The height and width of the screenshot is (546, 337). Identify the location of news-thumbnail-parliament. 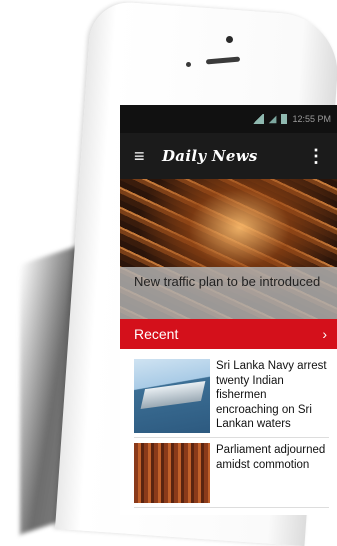
(172, 473).